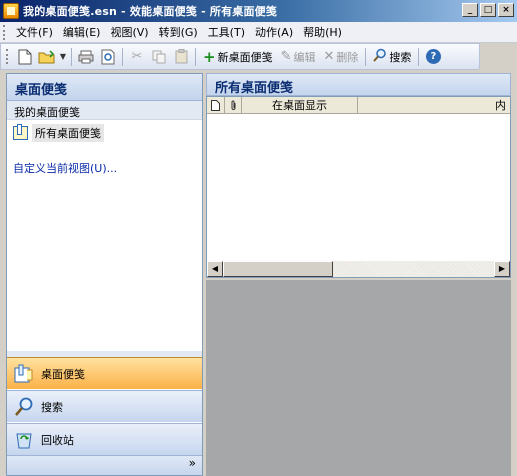  What do you see at coordinates (63, 57) in the screenshot?
I see `dropdown-arrow-icon: ▼` at bounding box center [63, 57].